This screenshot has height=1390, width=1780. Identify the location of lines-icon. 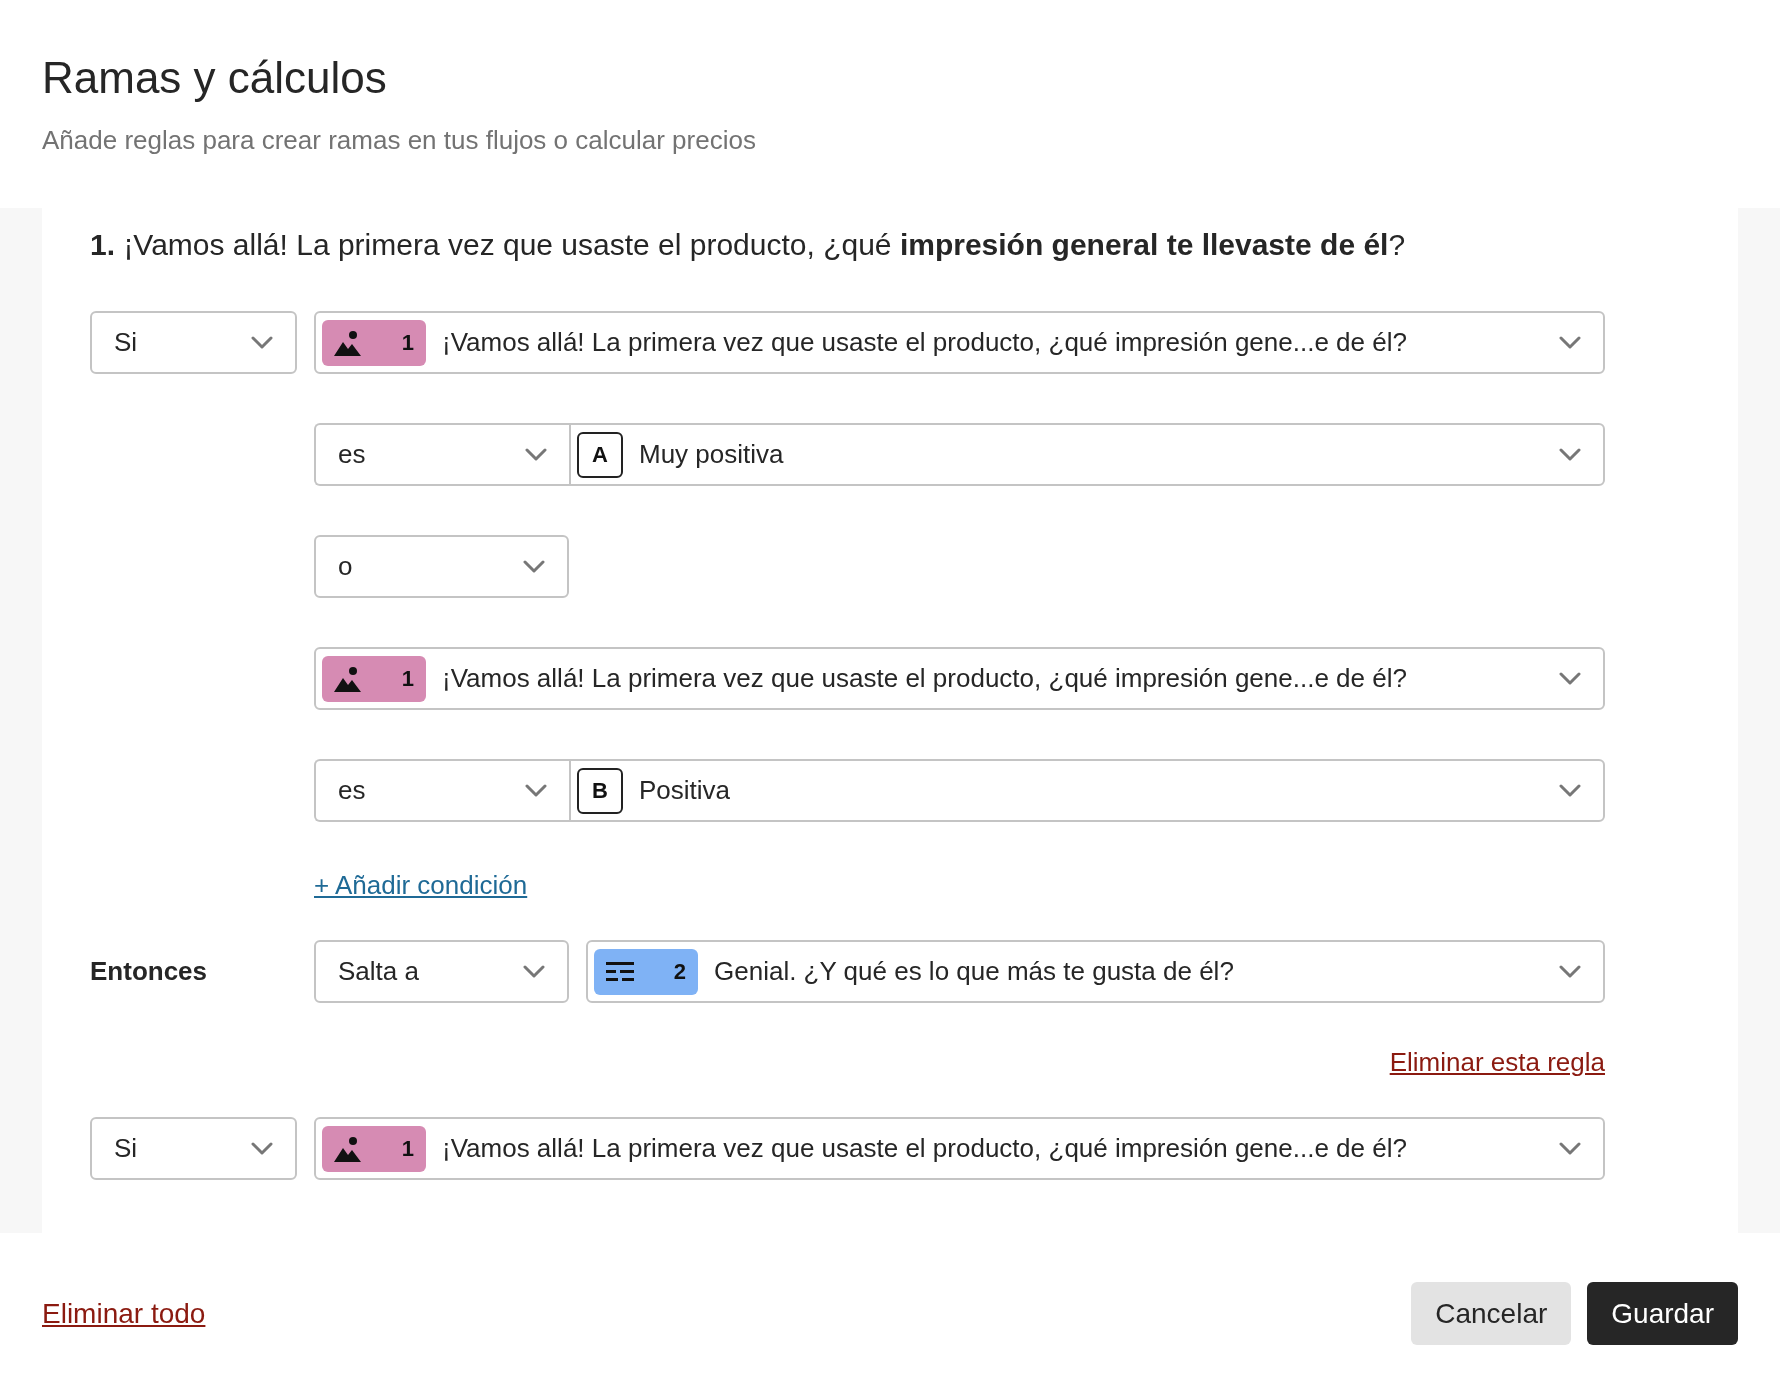
(620, 971).